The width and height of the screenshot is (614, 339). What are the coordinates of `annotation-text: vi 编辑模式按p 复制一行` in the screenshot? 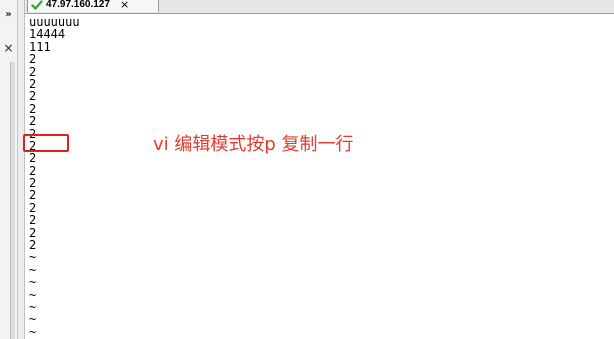 It's located at (253, 144).